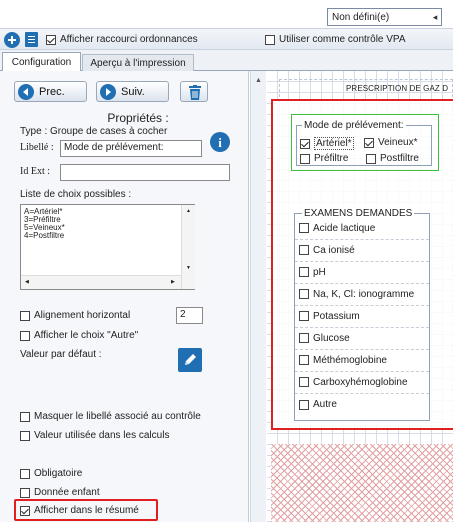 The height and width of the screenshot is (522, 453). I want to click on exam-label: pH, so click(319, 272).